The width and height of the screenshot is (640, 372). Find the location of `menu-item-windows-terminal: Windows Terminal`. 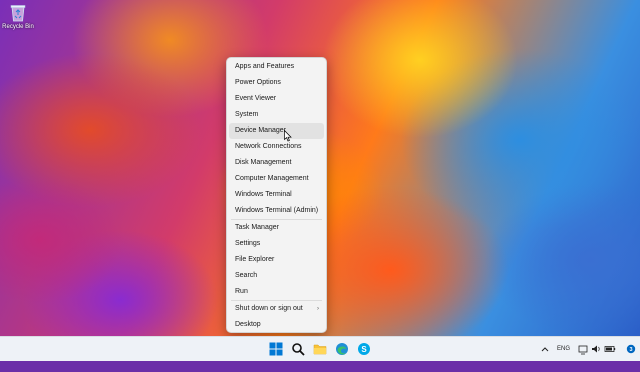

menu-item-windows-terminal: Windows Terminal is located at coordinates (276, 195).